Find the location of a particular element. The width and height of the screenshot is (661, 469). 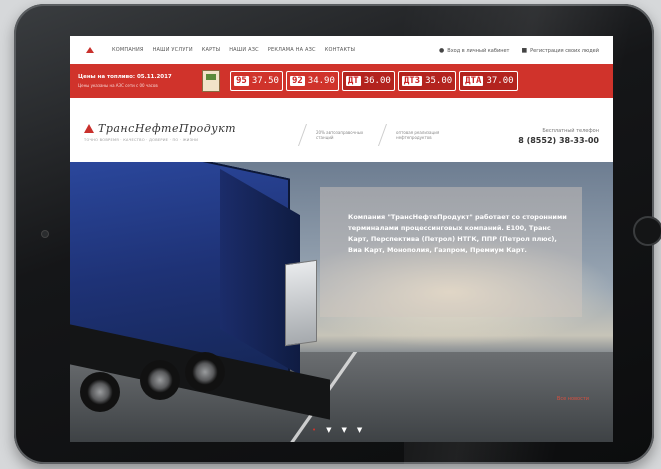

register-label: Регистрация своих людей is located at coordinates (564, 50).